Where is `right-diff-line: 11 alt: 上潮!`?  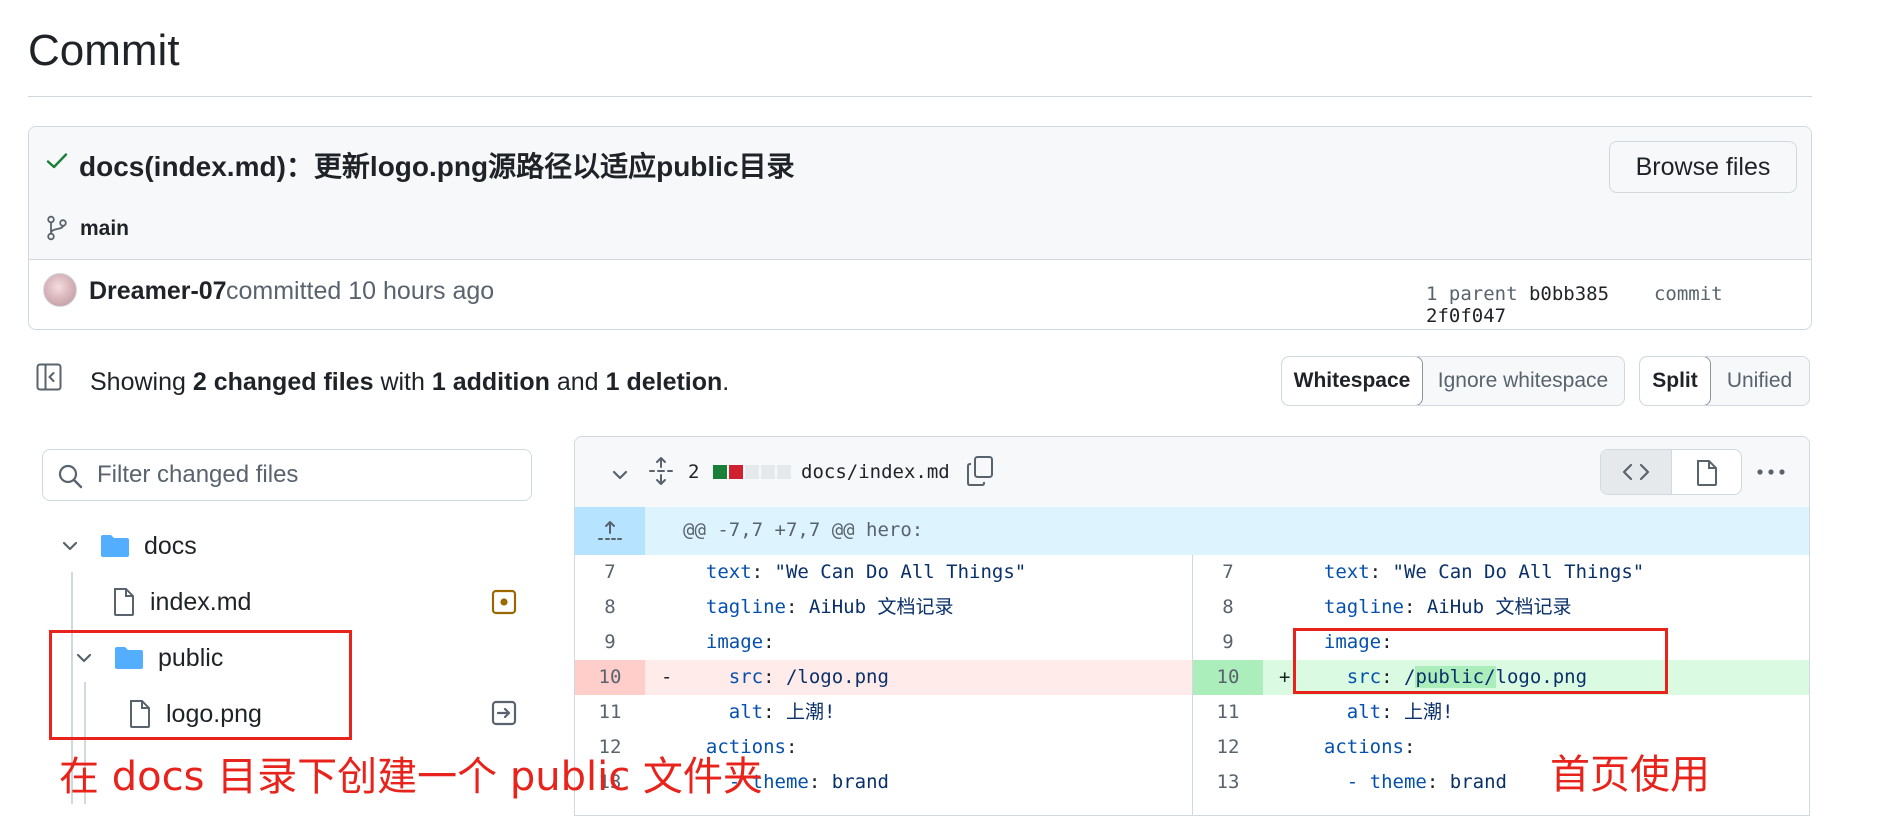
right-diff-line: 11 alt: 上潮! is located at coordinates (1501, 712).